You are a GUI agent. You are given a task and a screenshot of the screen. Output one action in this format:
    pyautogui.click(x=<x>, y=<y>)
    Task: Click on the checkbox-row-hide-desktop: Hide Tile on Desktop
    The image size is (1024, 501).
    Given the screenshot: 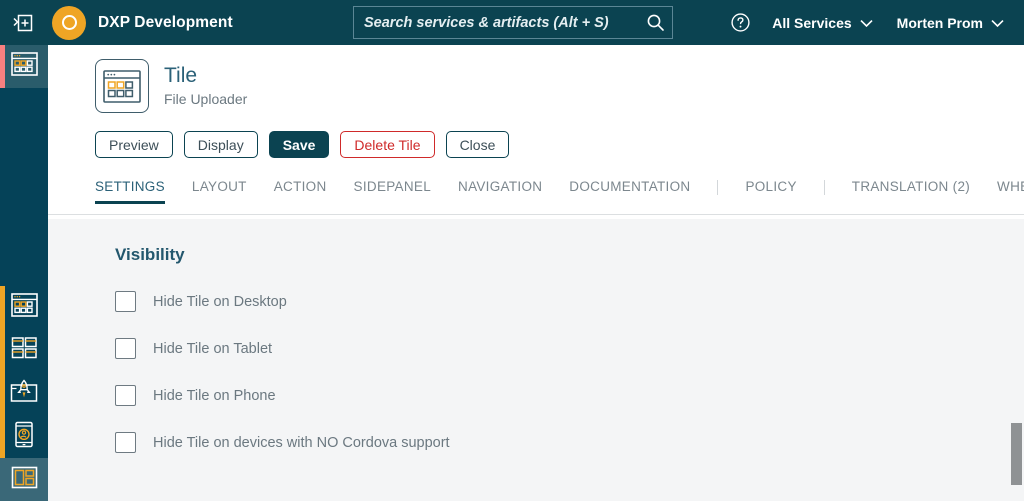 What is the action you would take?
    pyautogui.click(x=536, y=301)
    